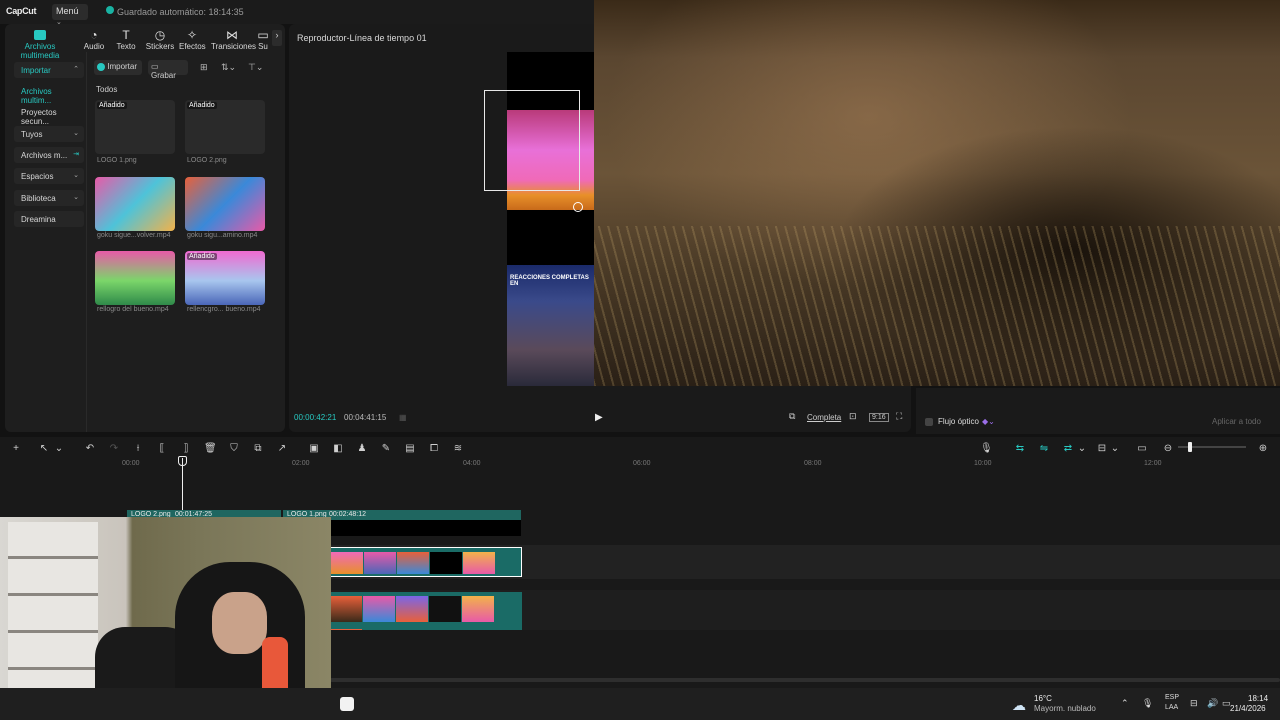 This screenshot has width=1280, height=720. I want to click on optical-flow-checkbox, so click(929, 422).